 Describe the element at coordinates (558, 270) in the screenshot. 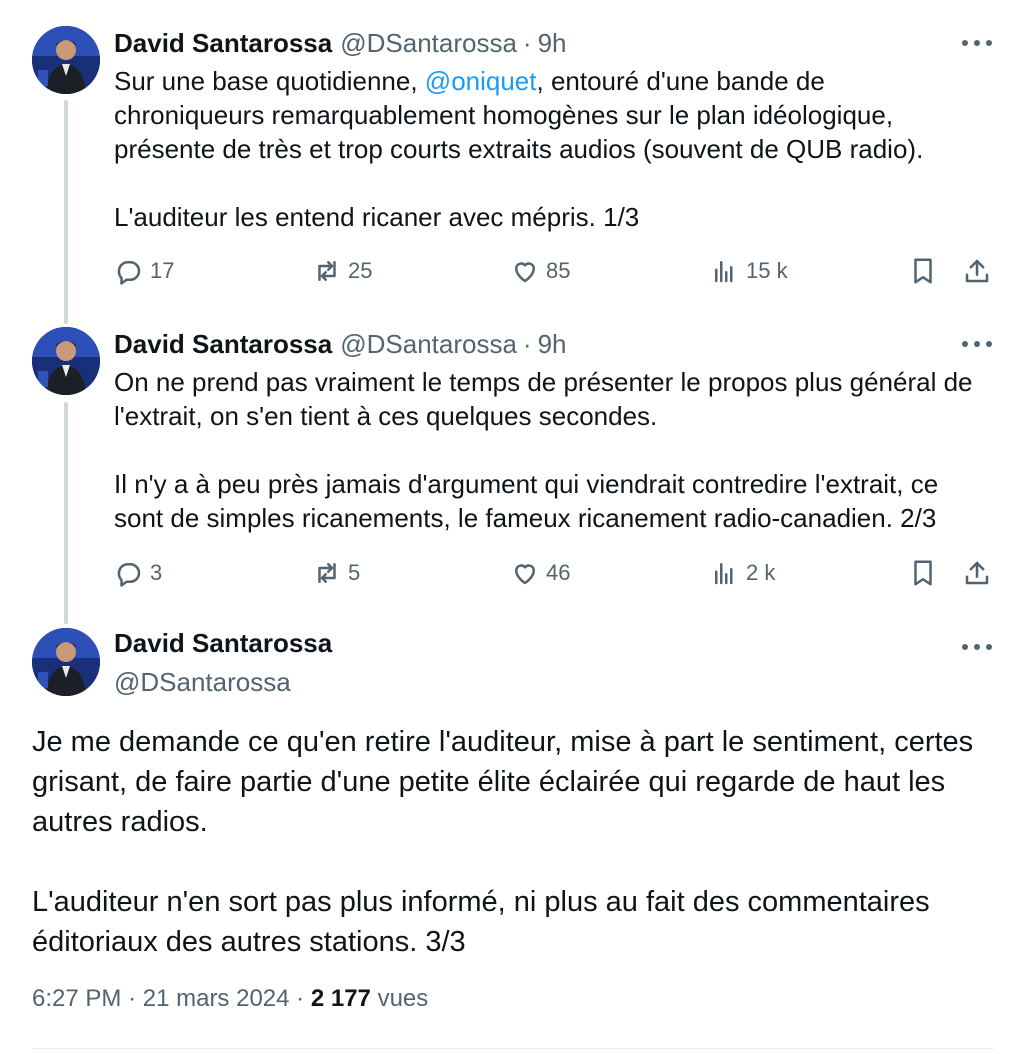

I see `like-count: 85` at that location.